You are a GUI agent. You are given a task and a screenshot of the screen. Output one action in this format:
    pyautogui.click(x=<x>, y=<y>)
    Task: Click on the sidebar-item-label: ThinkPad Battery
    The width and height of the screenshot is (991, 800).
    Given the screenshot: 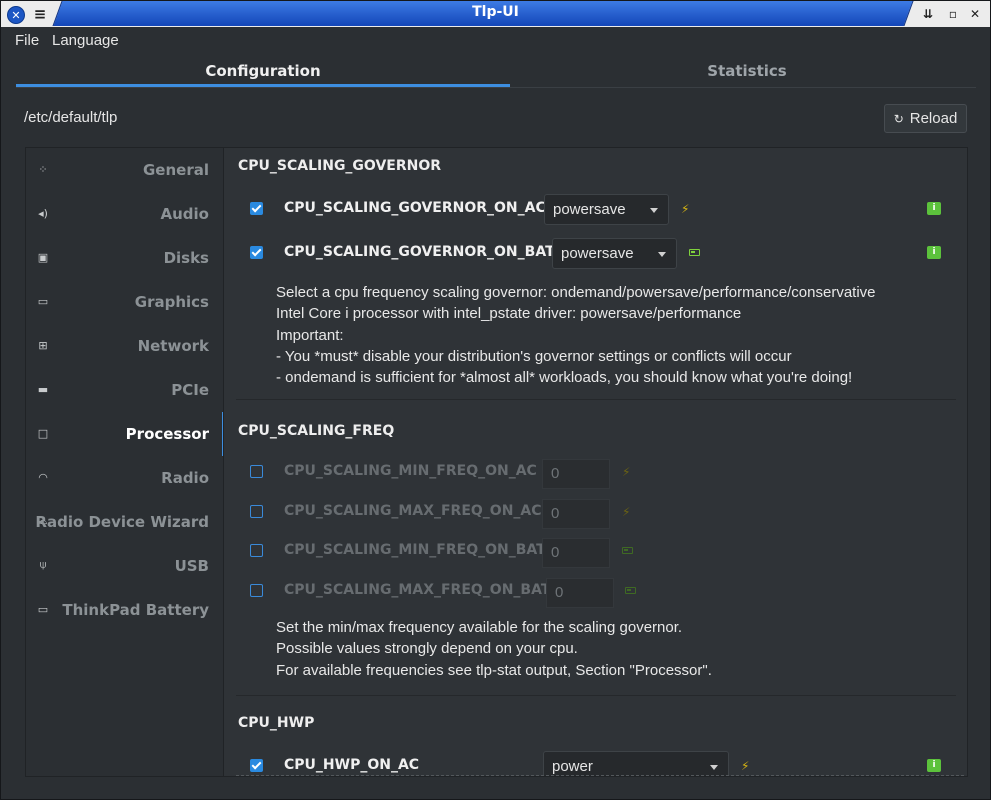 What is the action you would take?
    pyautogui.click(x=135, y=610)
    